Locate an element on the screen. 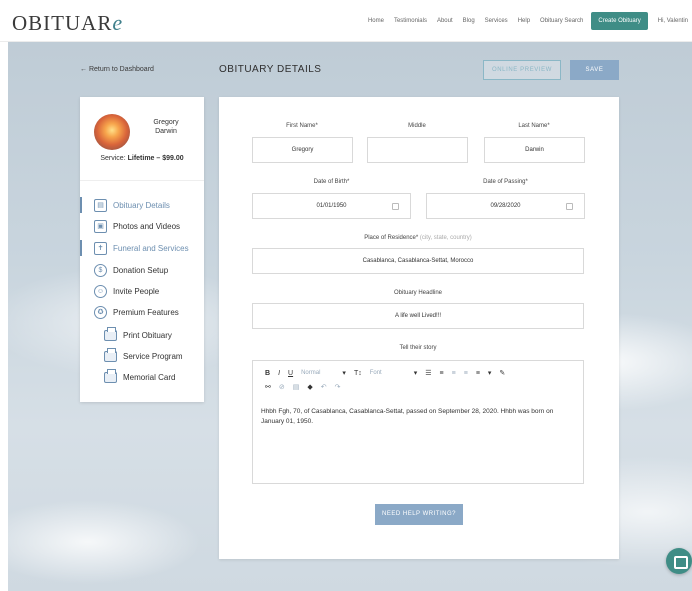 The image size is (692, 591). story-label: Tell their story is located at coordinates (418, 348).